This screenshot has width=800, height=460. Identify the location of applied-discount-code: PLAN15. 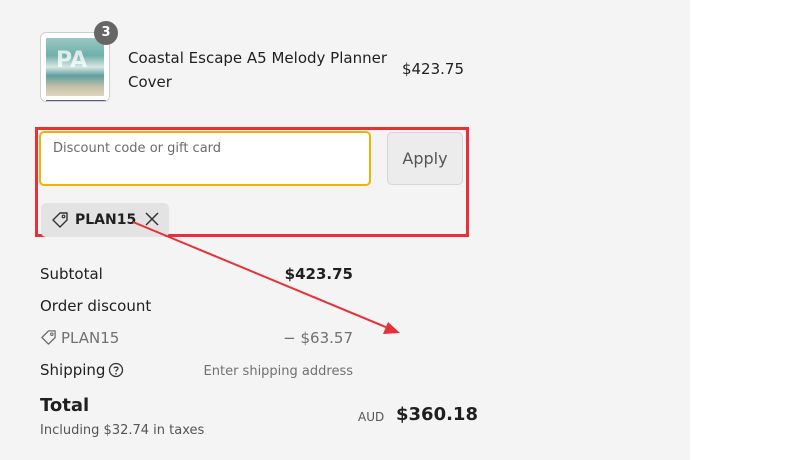
(106, 220).